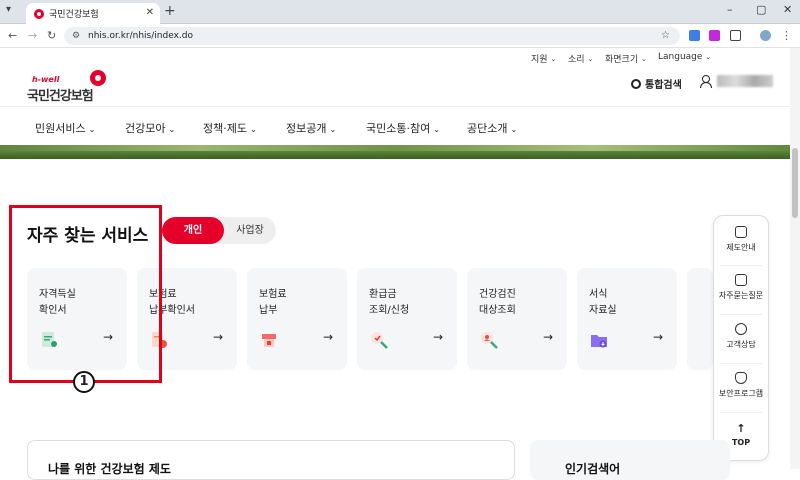 Image resolution: width=800 pixels, height=480 pixels. I want to click on back-arrow-icon: ←, so click(12, 35).